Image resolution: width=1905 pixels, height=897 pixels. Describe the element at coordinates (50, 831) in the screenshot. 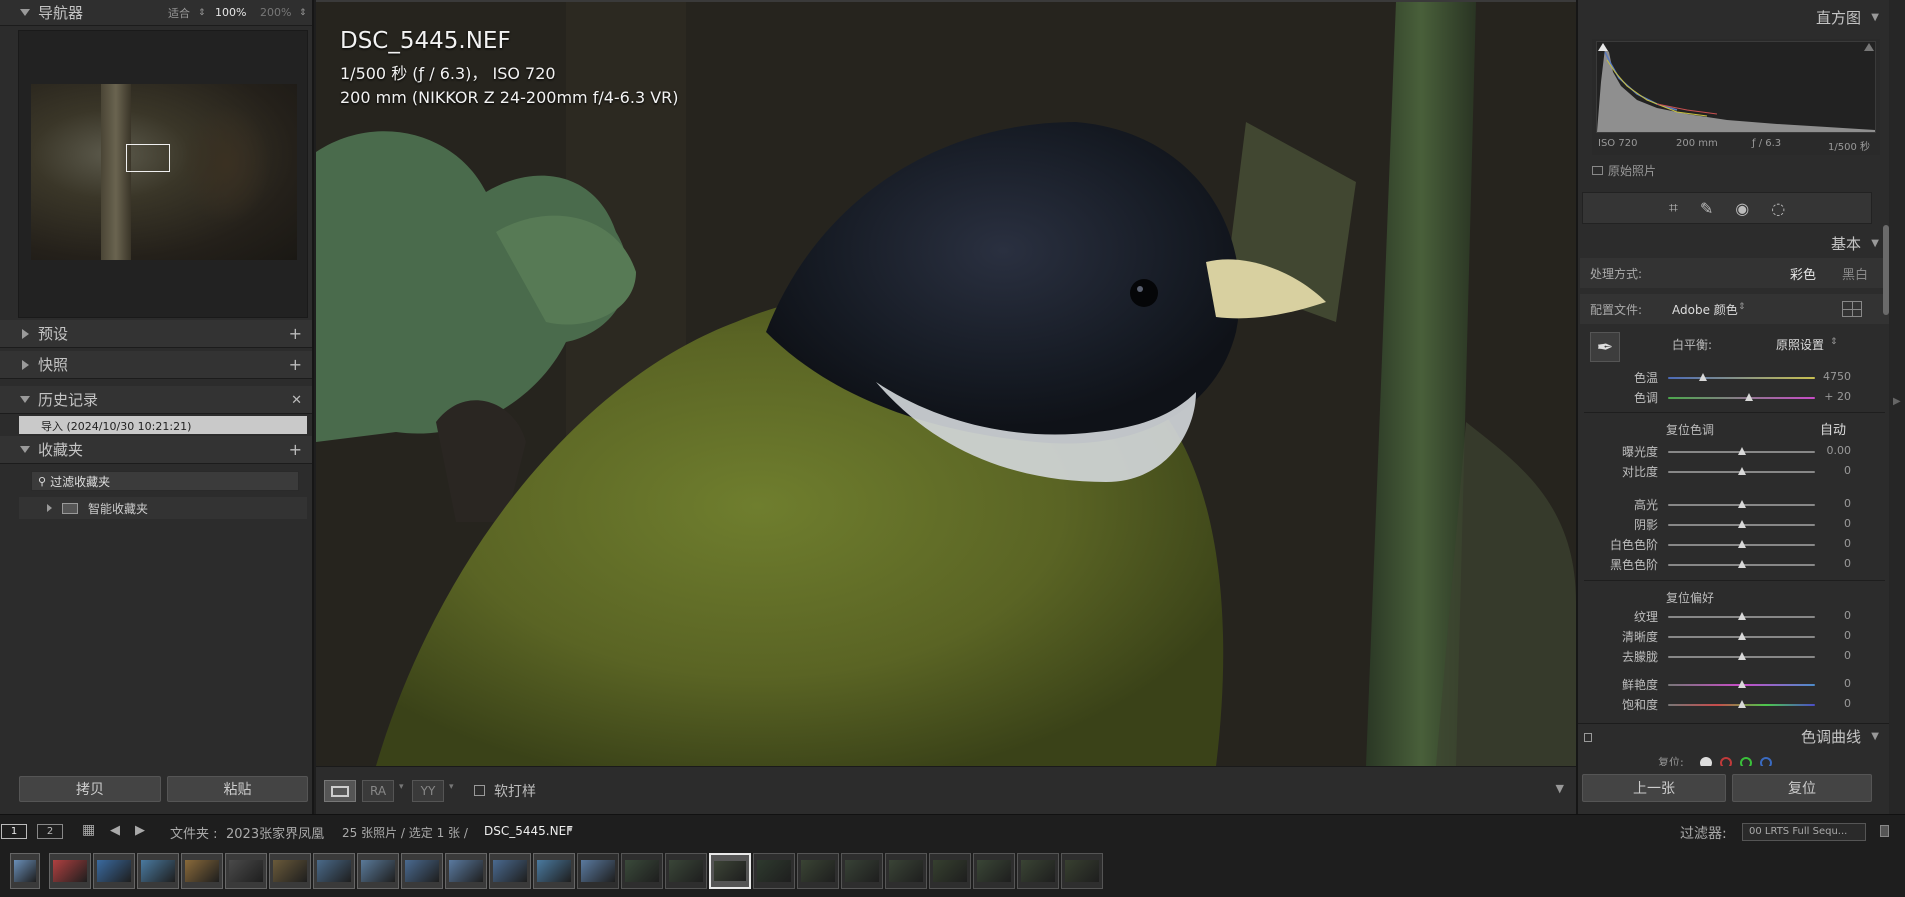

I see `monitor-2-button: 2` at that location.